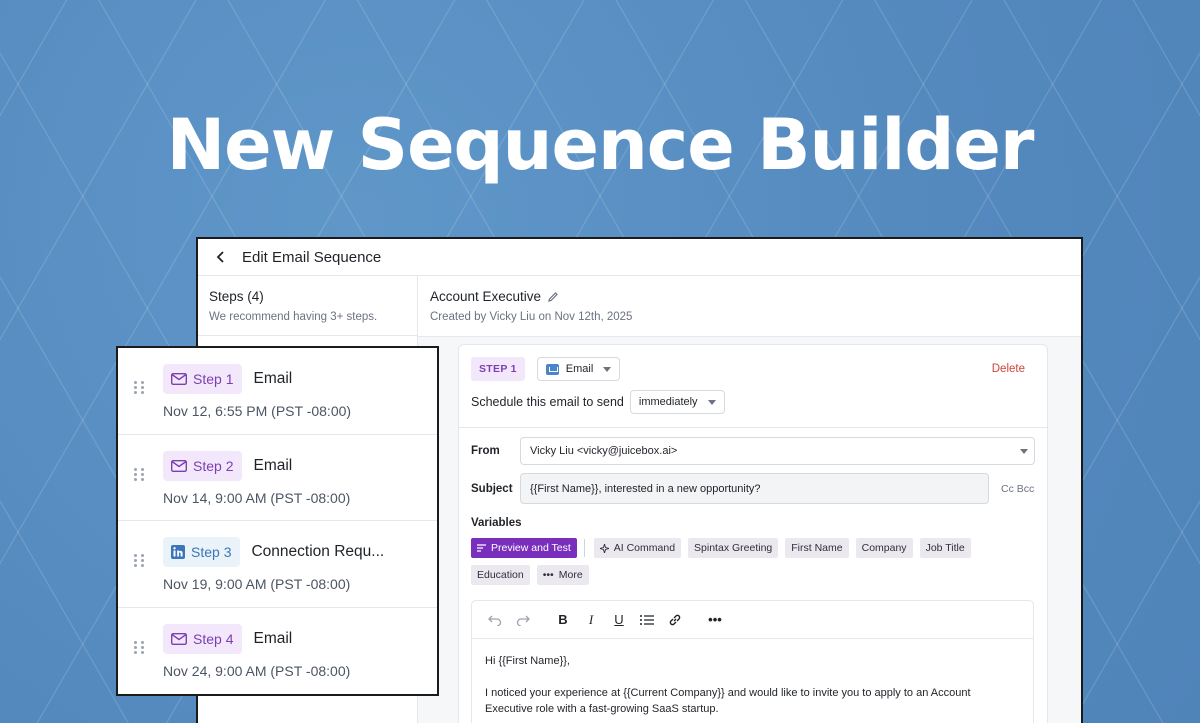  I want to click on bullet-list-icon, so click(647, 620).